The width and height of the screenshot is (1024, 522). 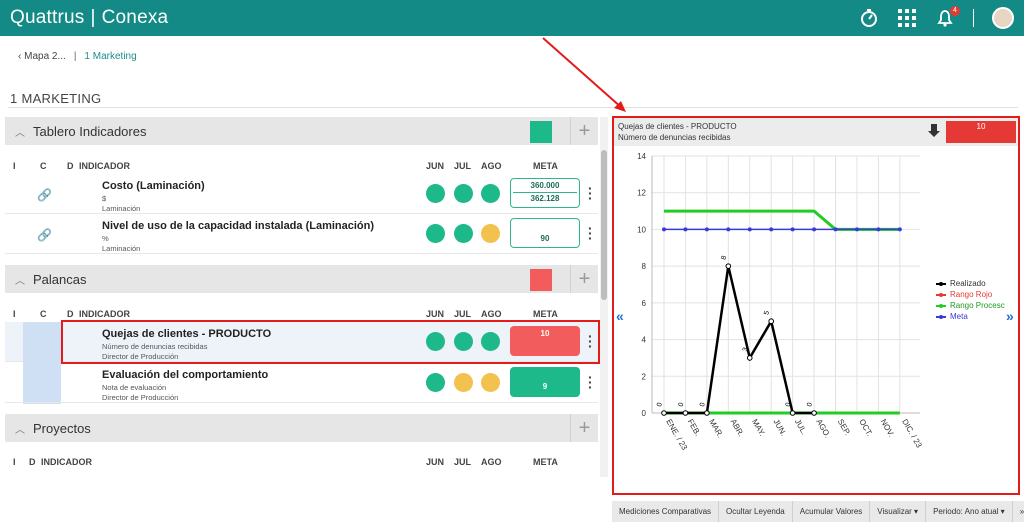 I want to click on y-tick-label: 12, so click(x=641, y=193).